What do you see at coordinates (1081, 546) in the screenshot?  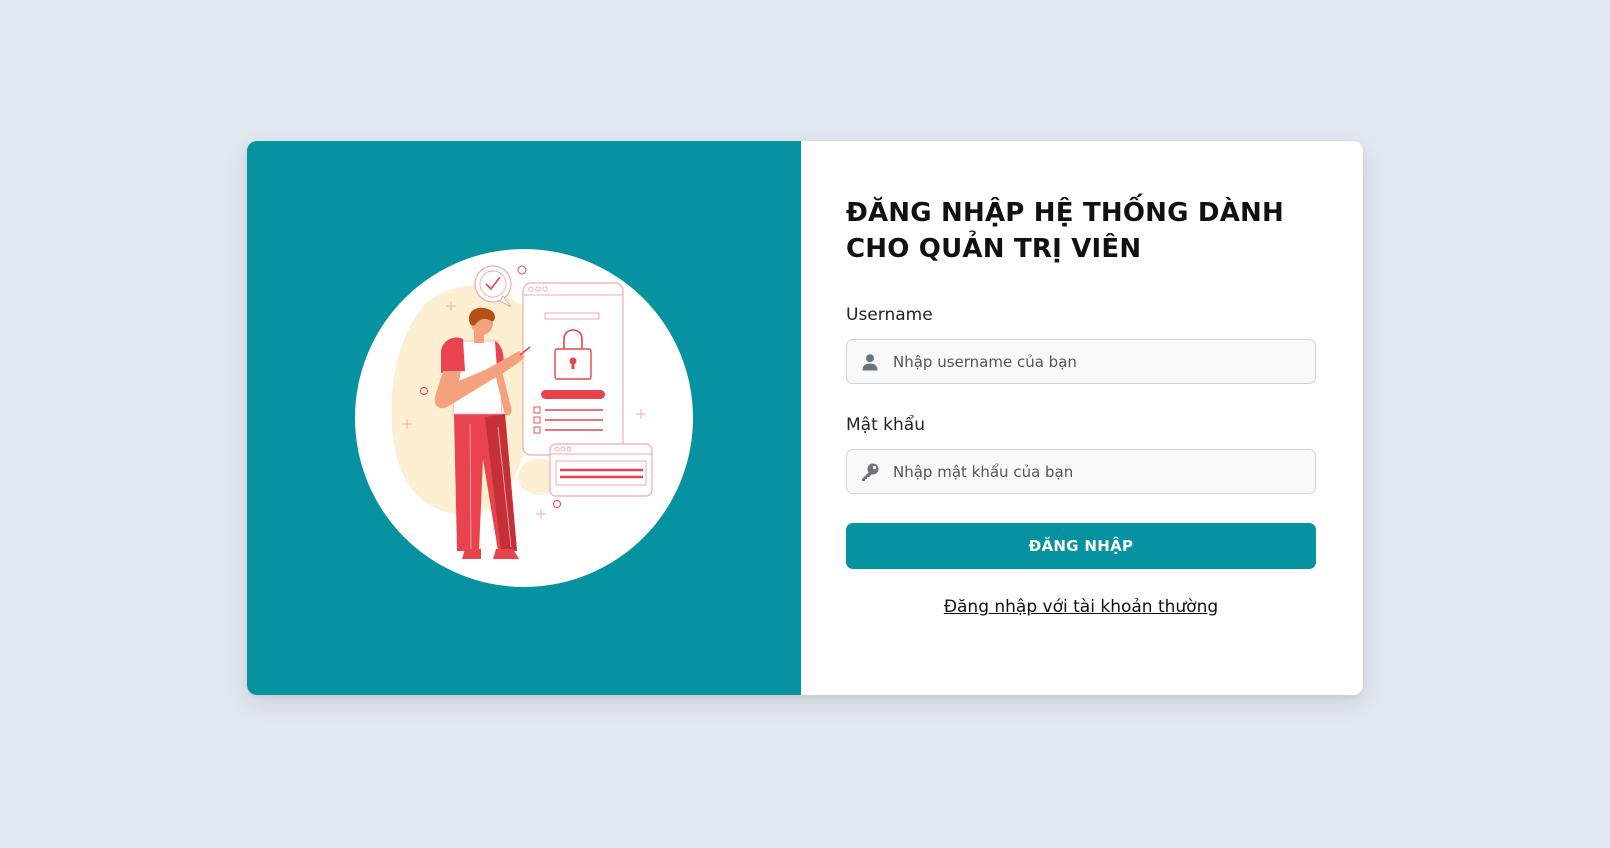 I see `login-button: ĐĂNG NHẬP` at bounding box center [1081, 546].